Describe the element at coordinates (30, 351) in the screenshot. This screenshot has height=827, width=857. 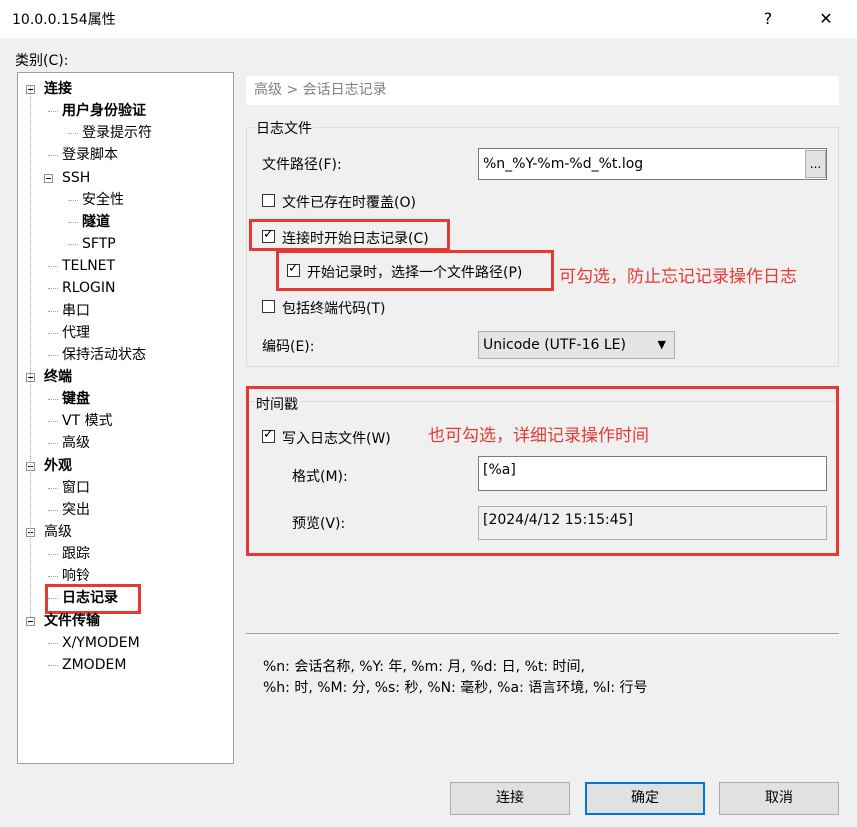
I see `tree-guide` at that location.